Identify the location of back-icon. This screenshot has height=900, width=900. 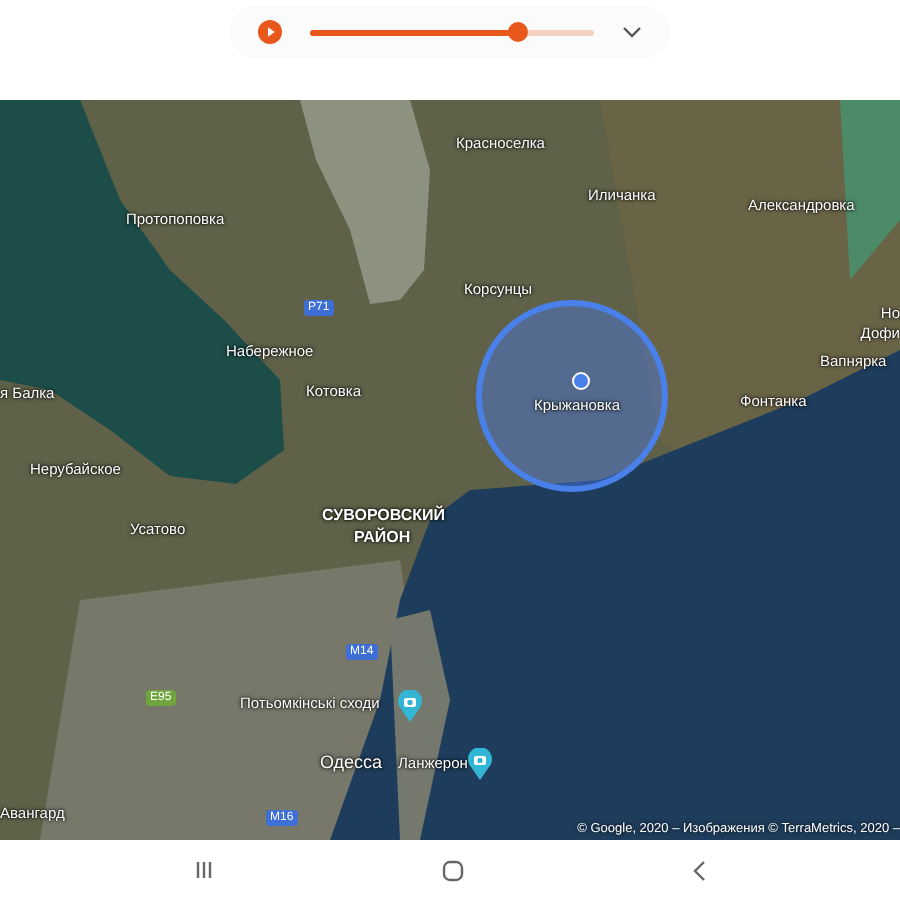
(699, 870).